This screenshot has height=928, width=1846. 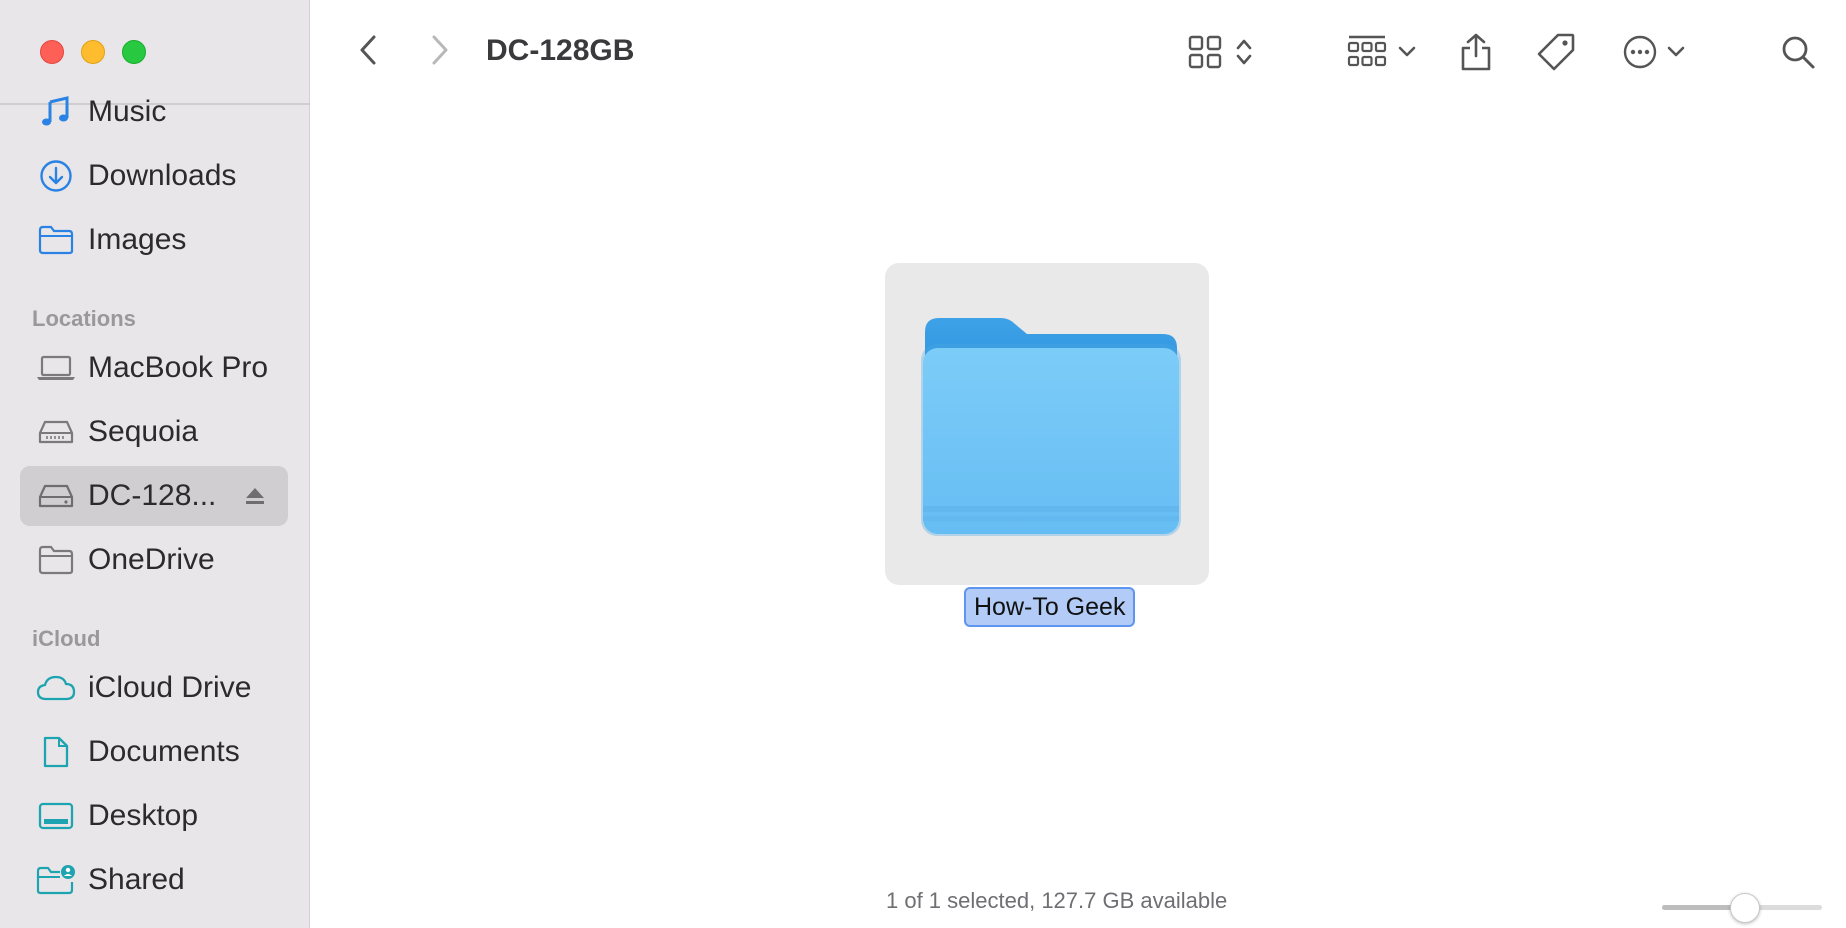 I want to click on sidebar-section-icloud: iCloud, so click(x=66, y=638).